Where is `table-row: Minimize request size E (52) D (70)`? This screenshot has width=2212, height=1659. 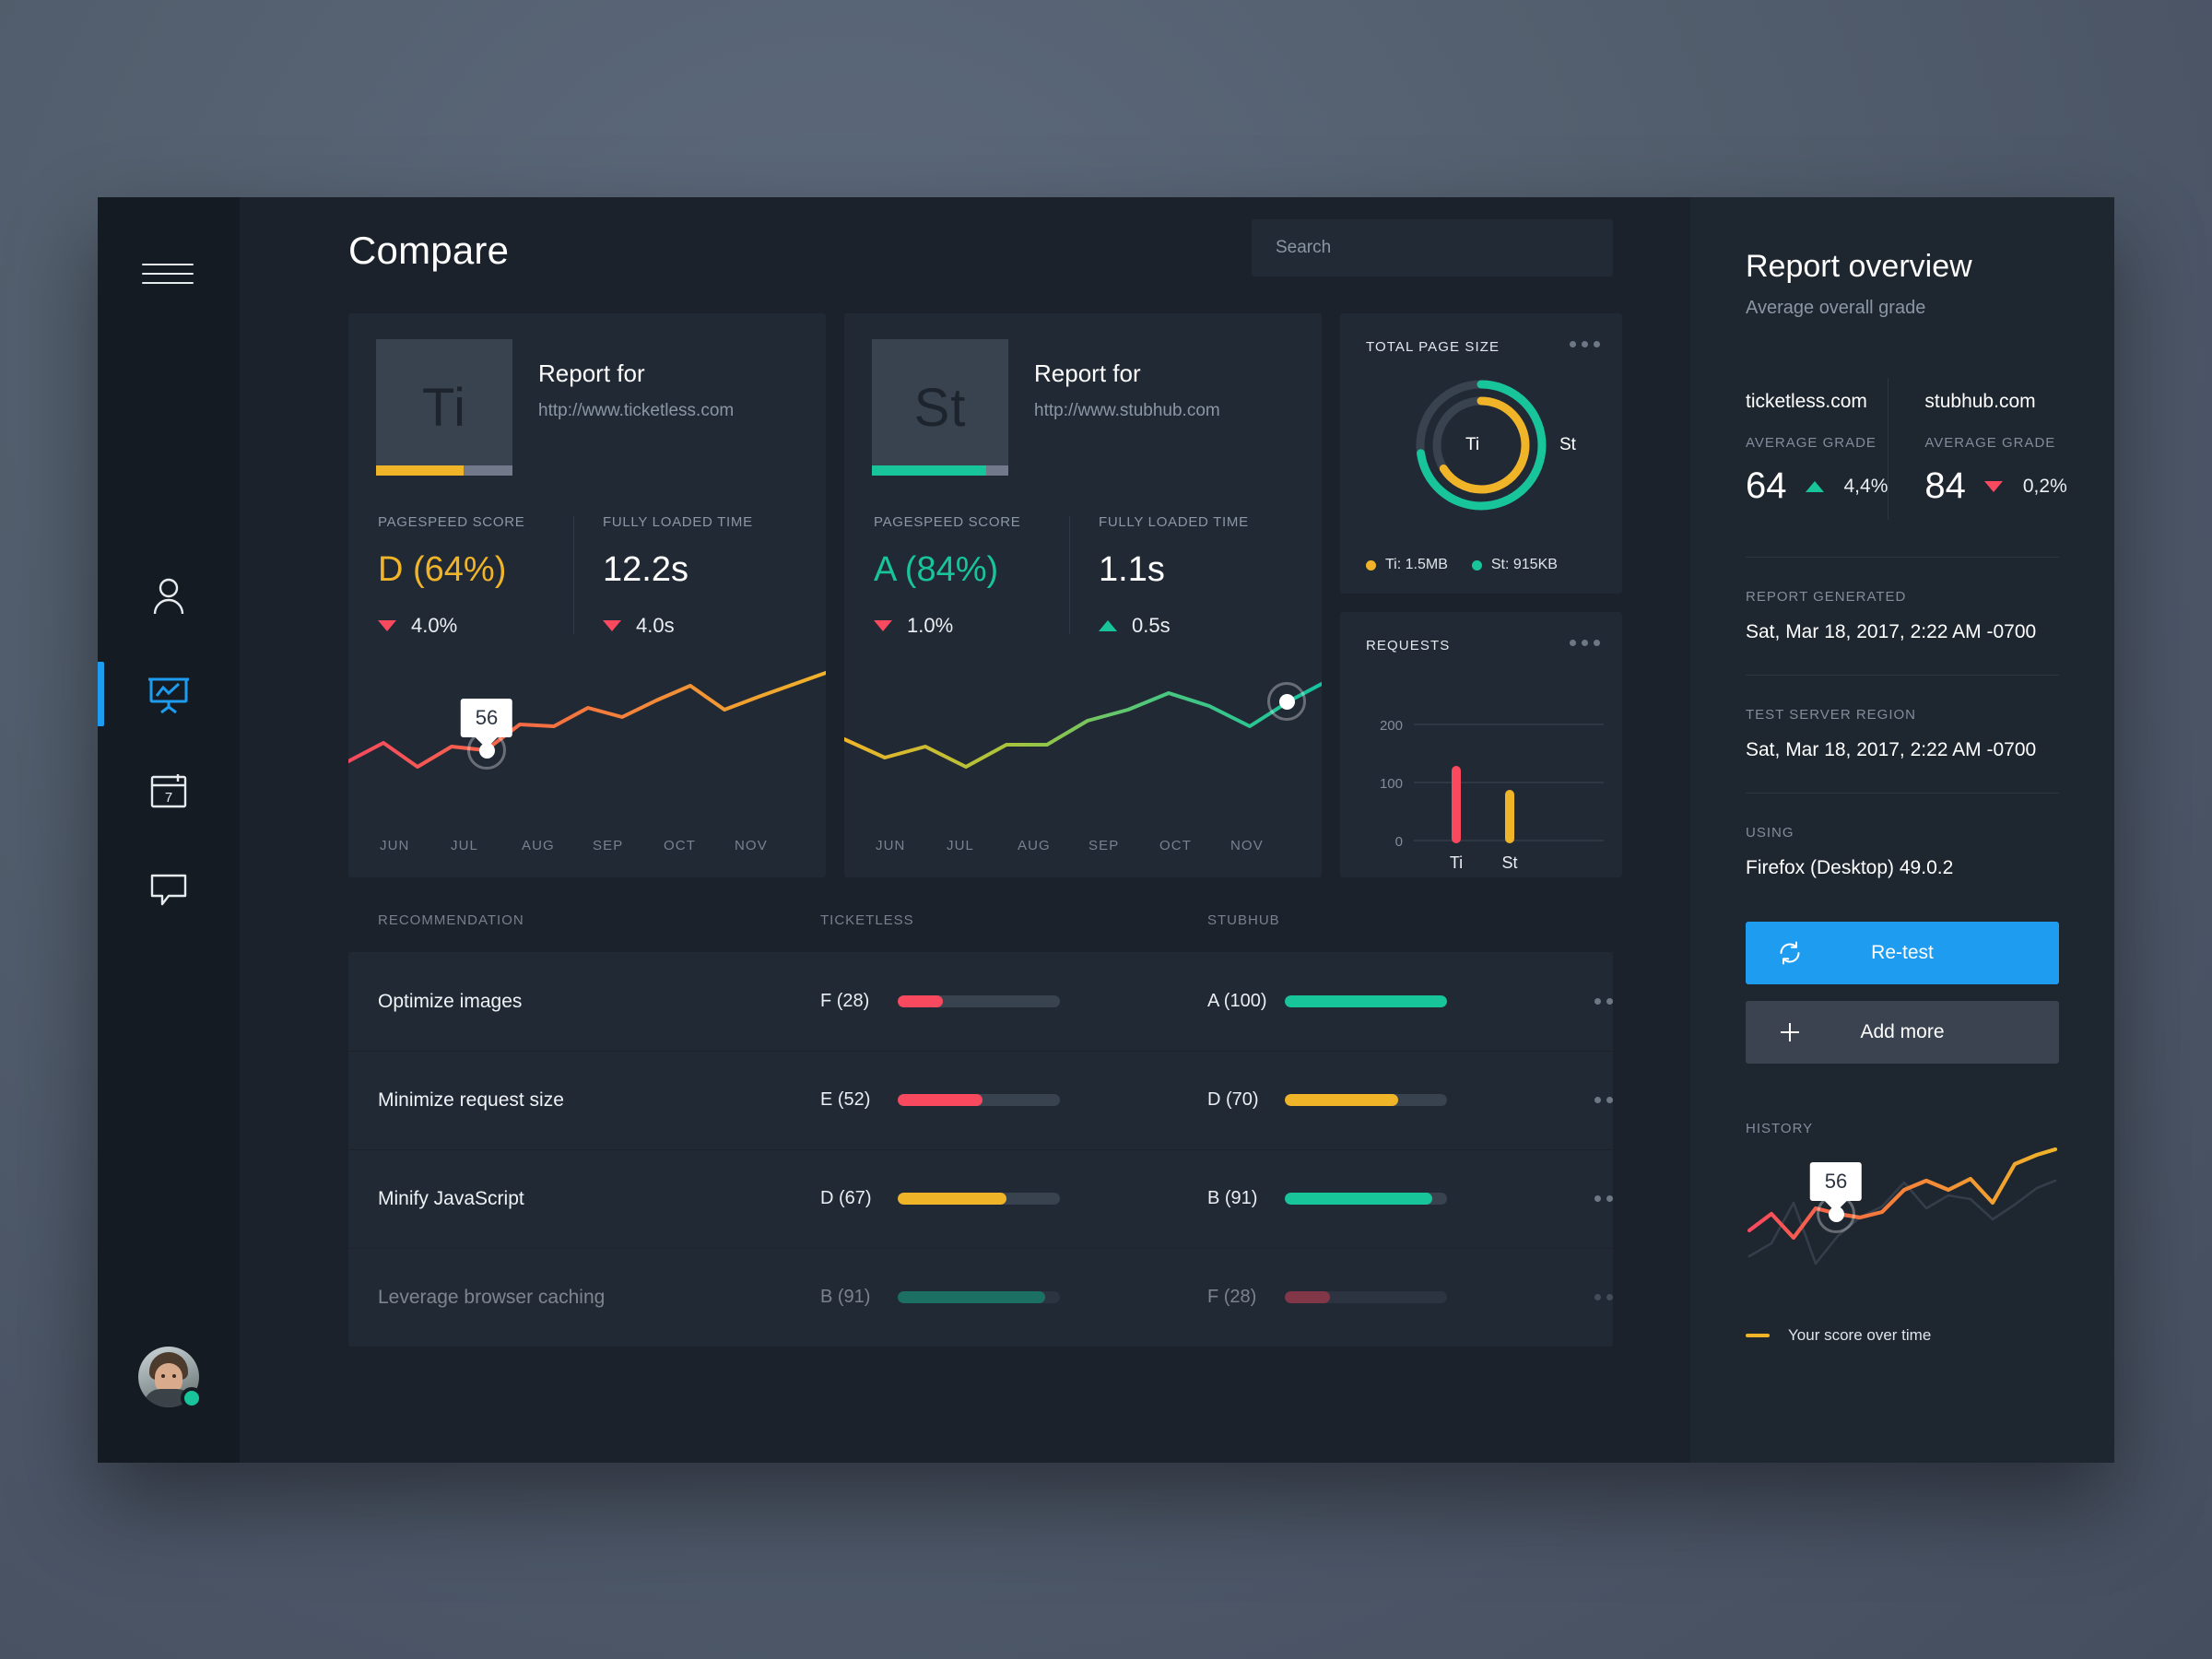 table-row: Minimize request size E (52) D (70) is located at coordinates (980, 1100).